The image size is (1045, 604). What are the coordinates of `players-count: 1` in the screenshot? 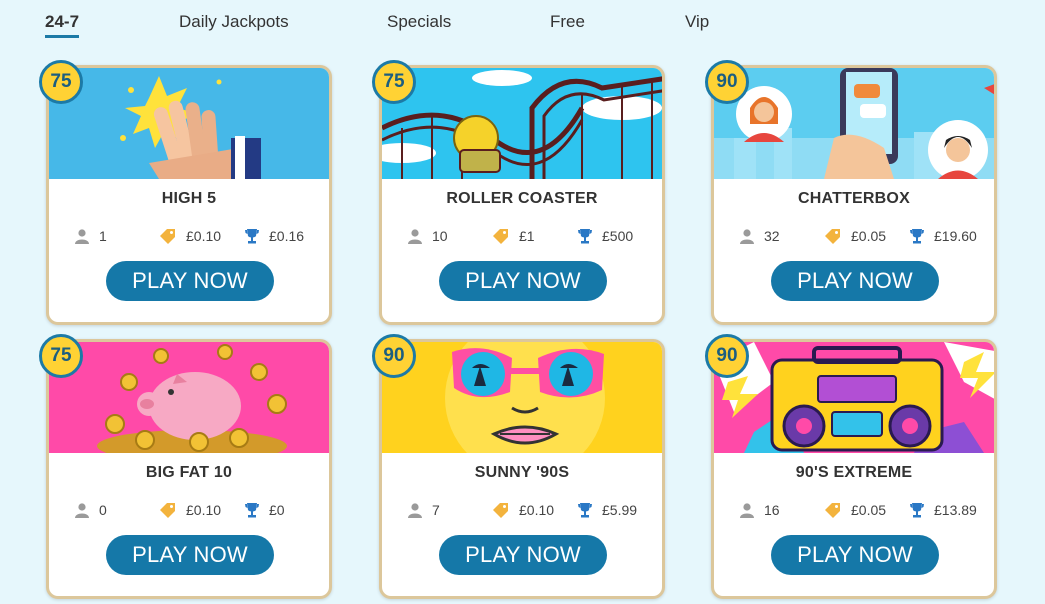 It's located at (90, 236).